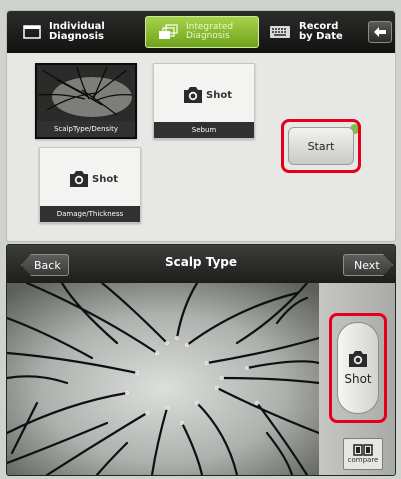 The height and width of the screenshot is (479, 401). I want to click on back-arrow-button, so click(380, 32).